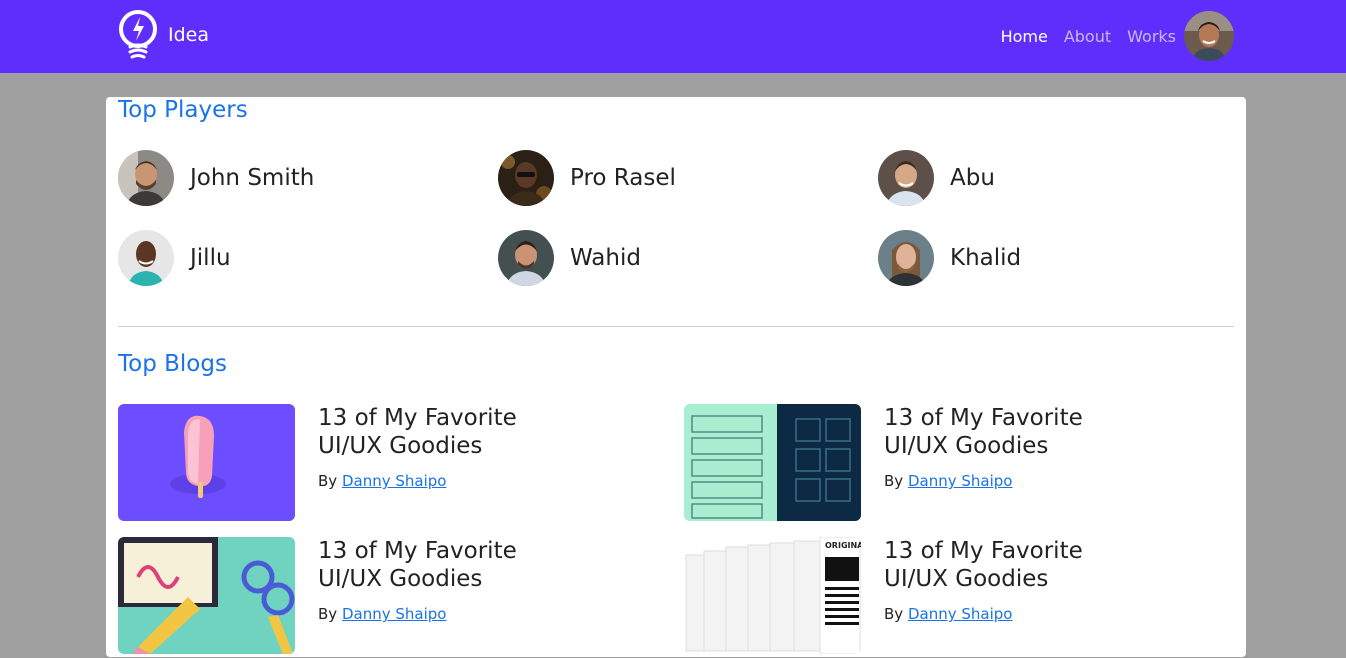 The width and height of the screenshot is (1346, 658). I want to click on nav-works: Works, so click(1151, 36).